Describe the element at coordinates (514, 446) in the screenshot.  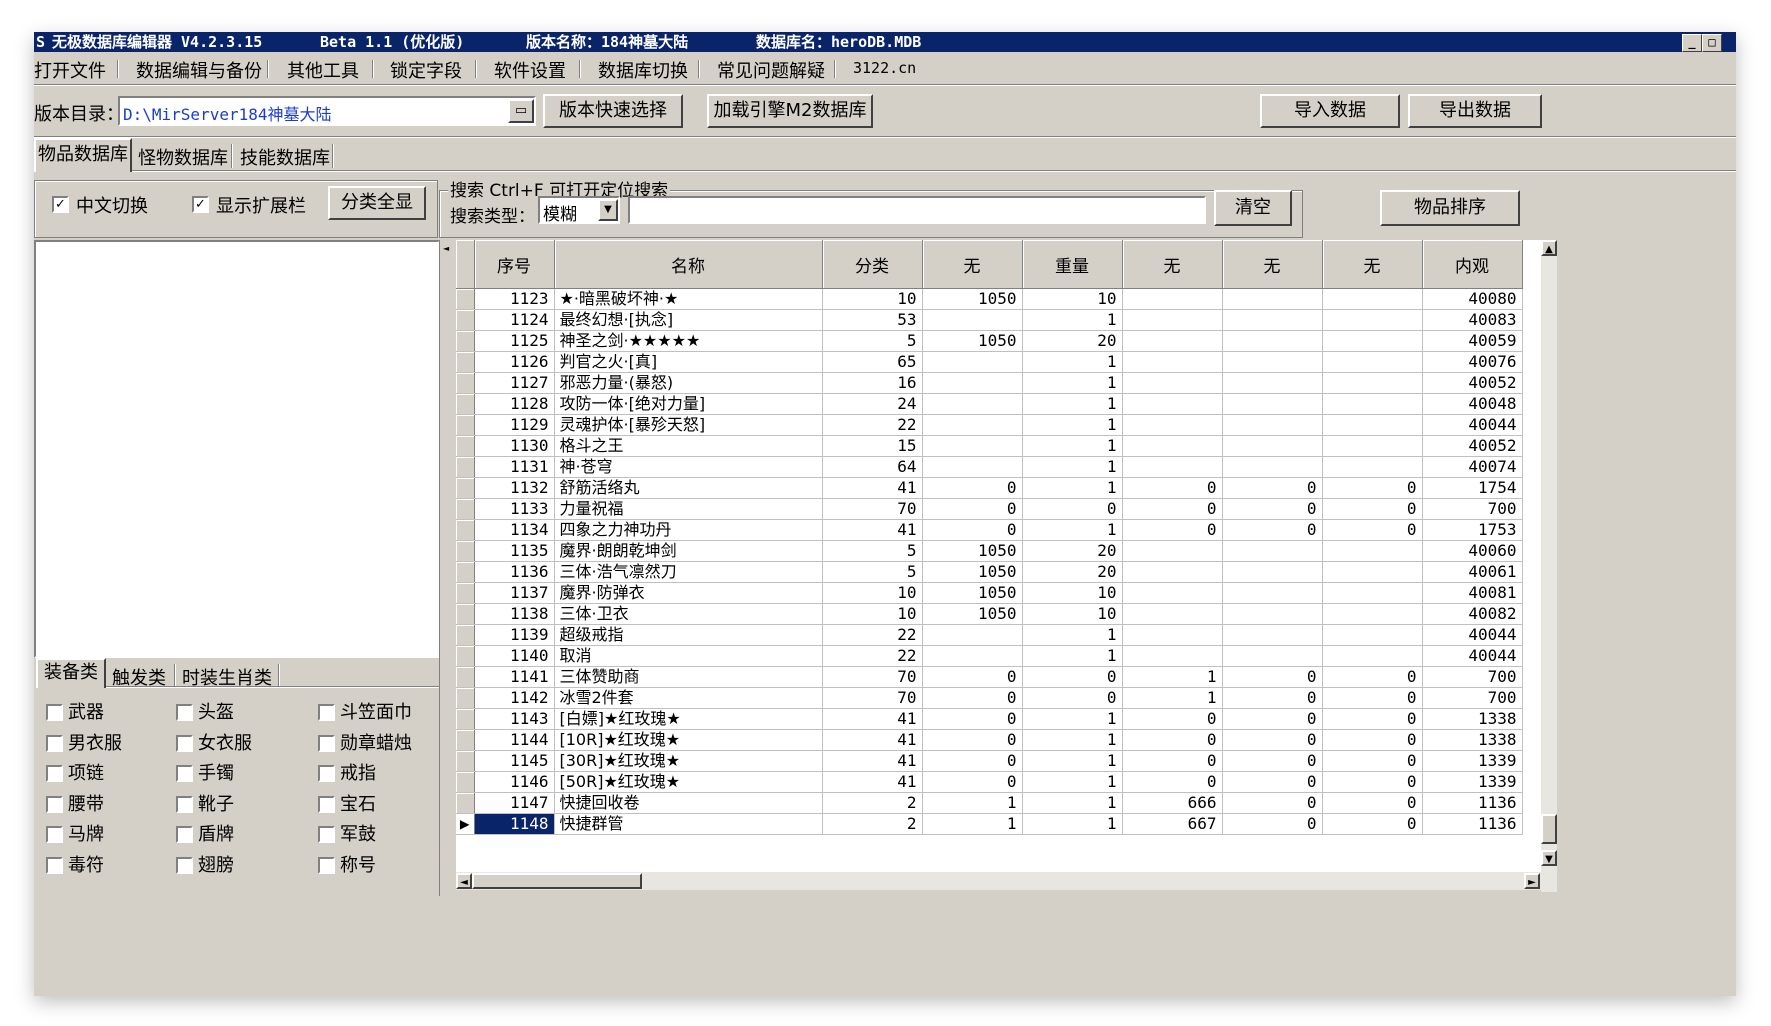
I see `table-cell: 1130` at that location.